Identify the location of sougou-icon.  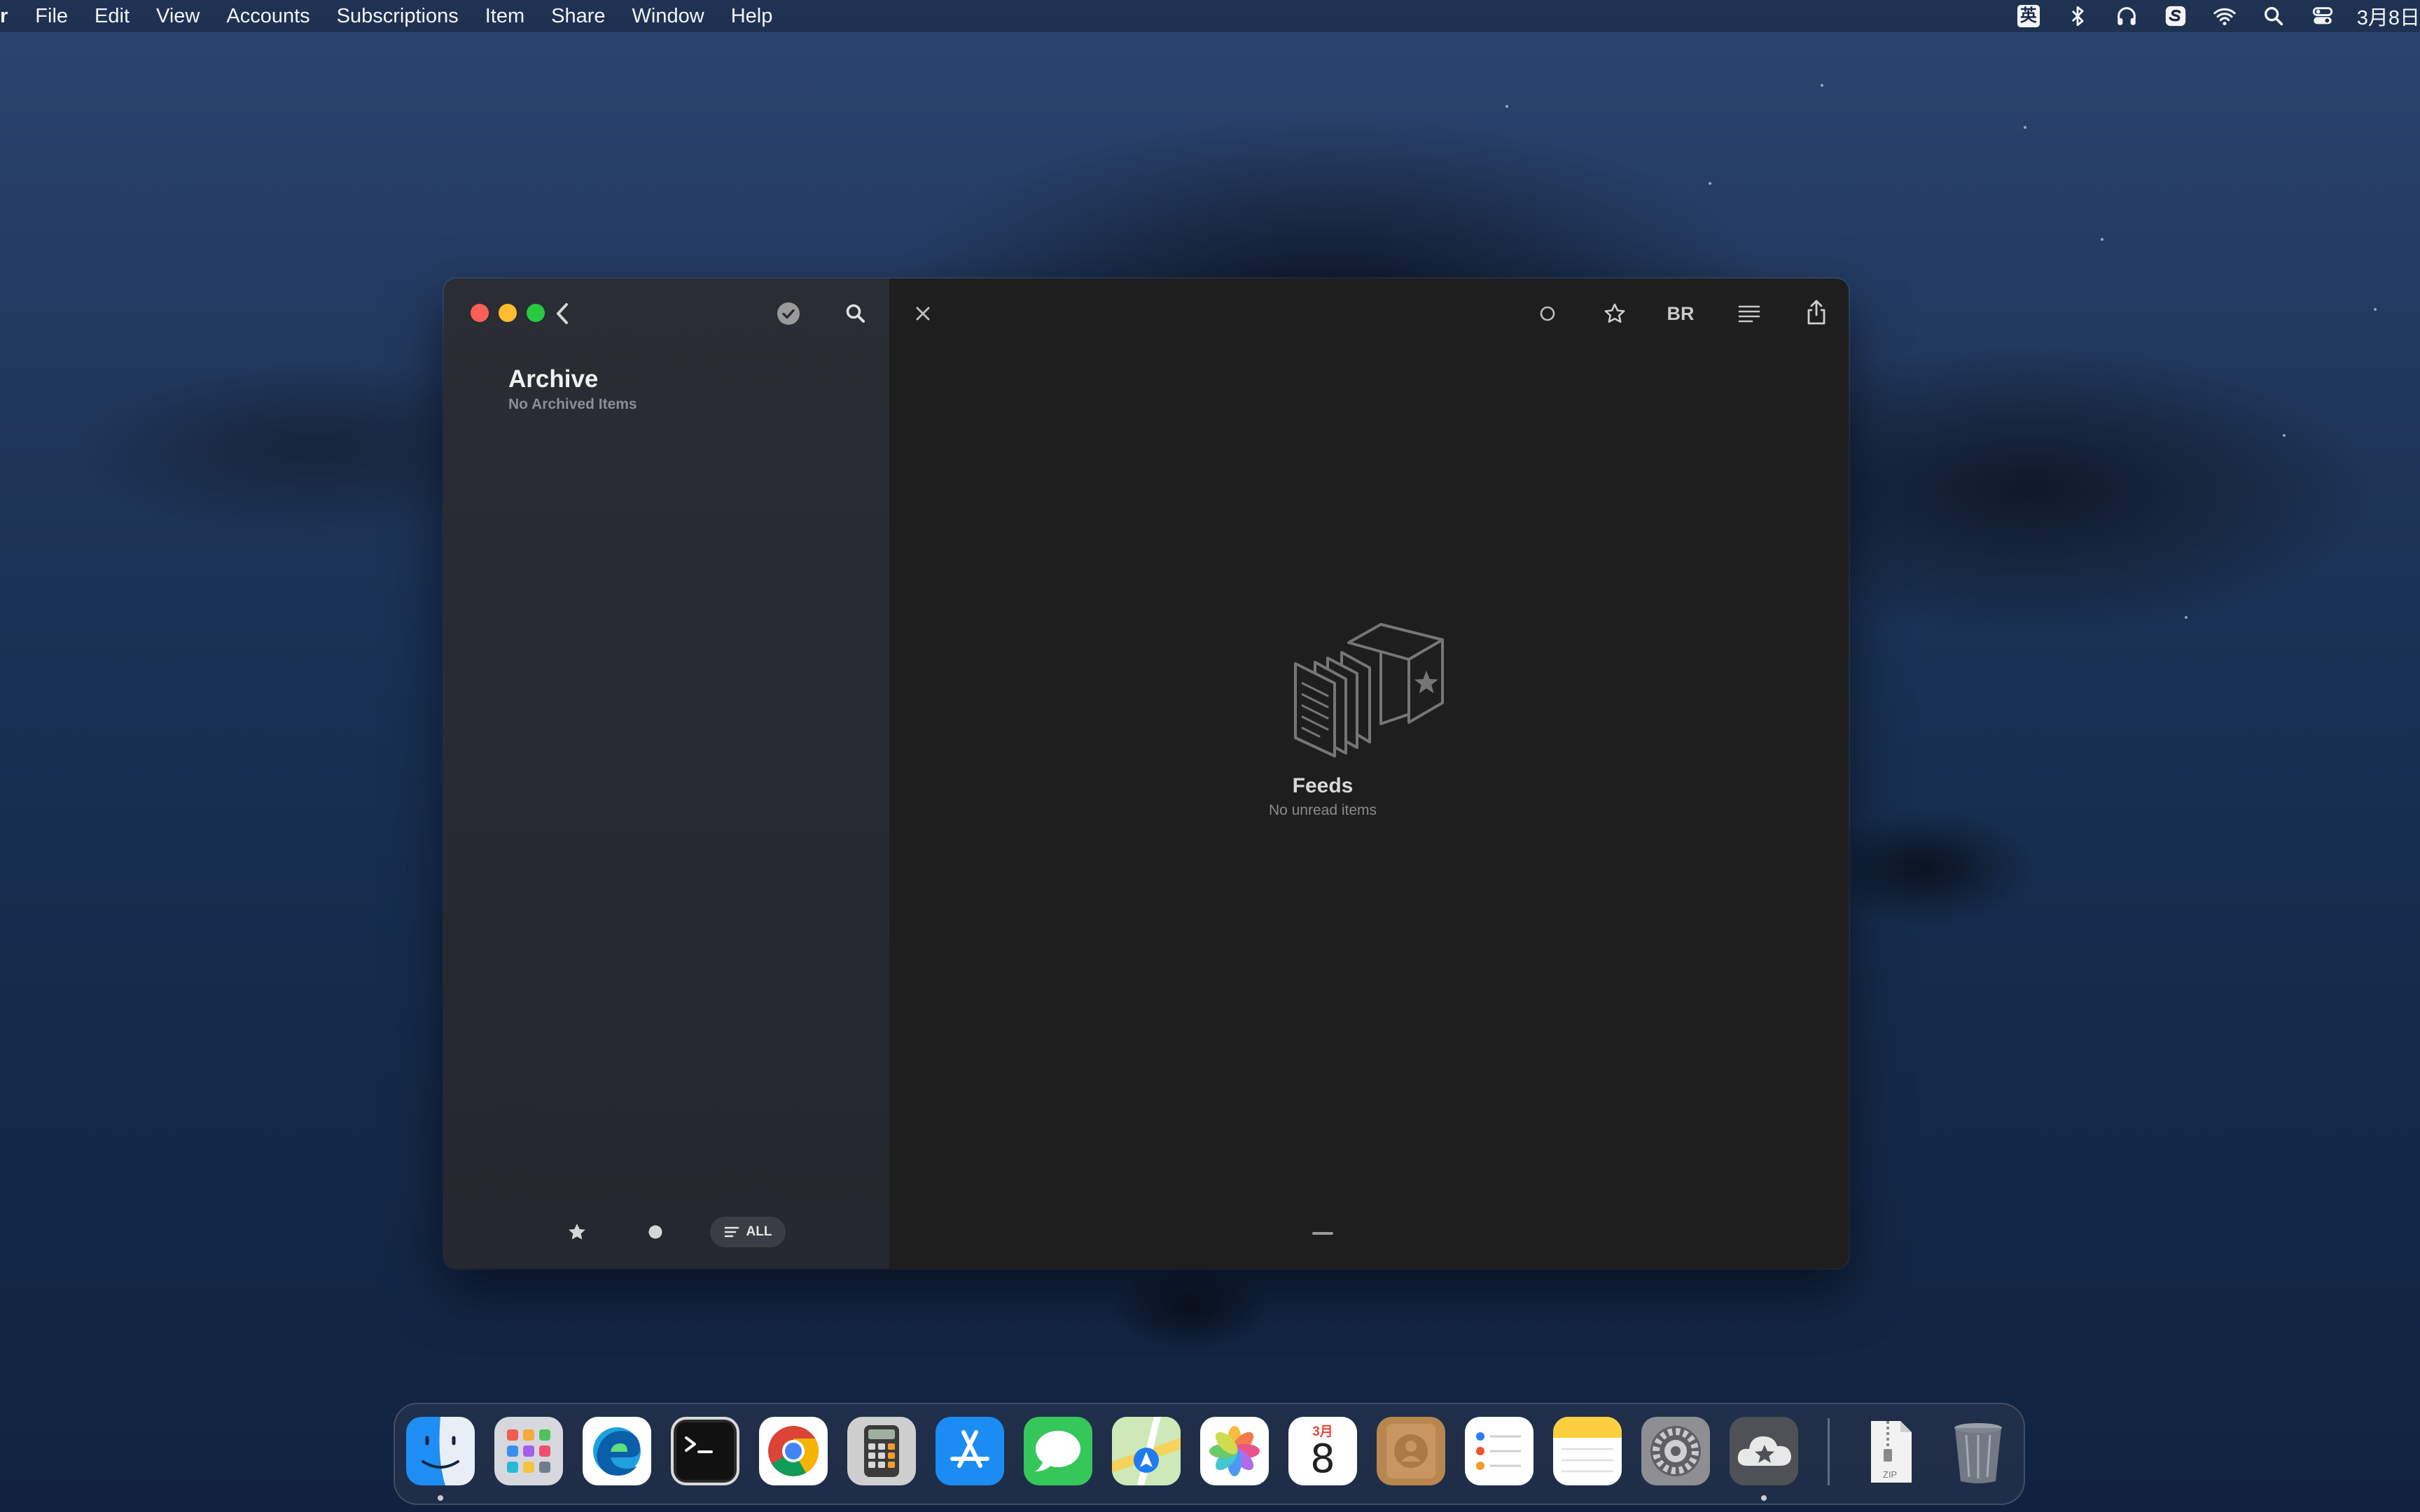
(2175, 16).